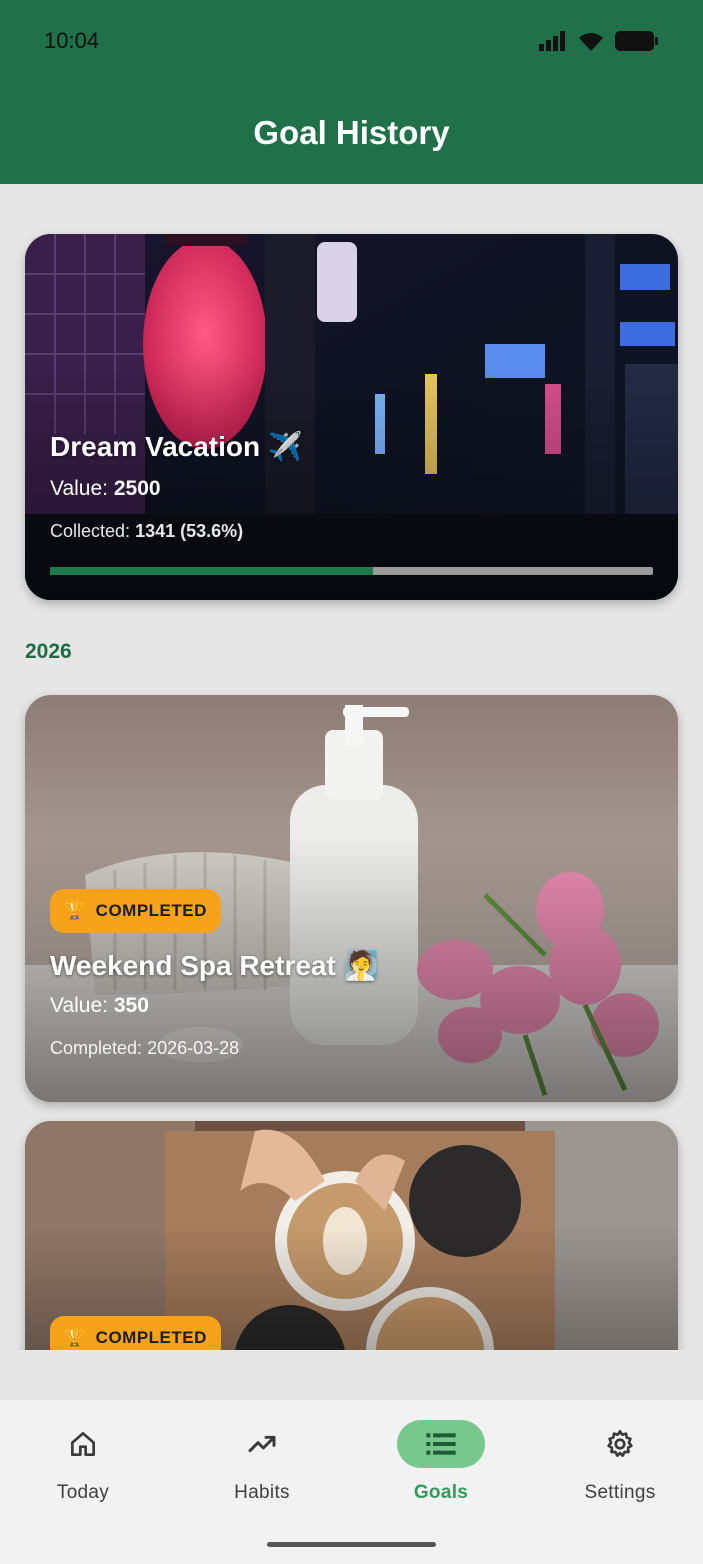  What do you see at coordinates (351, 1482) in the screenshot?
I see `bottom-navigation: Today Habits Goals Settings` at bounding box center [351, 1482].